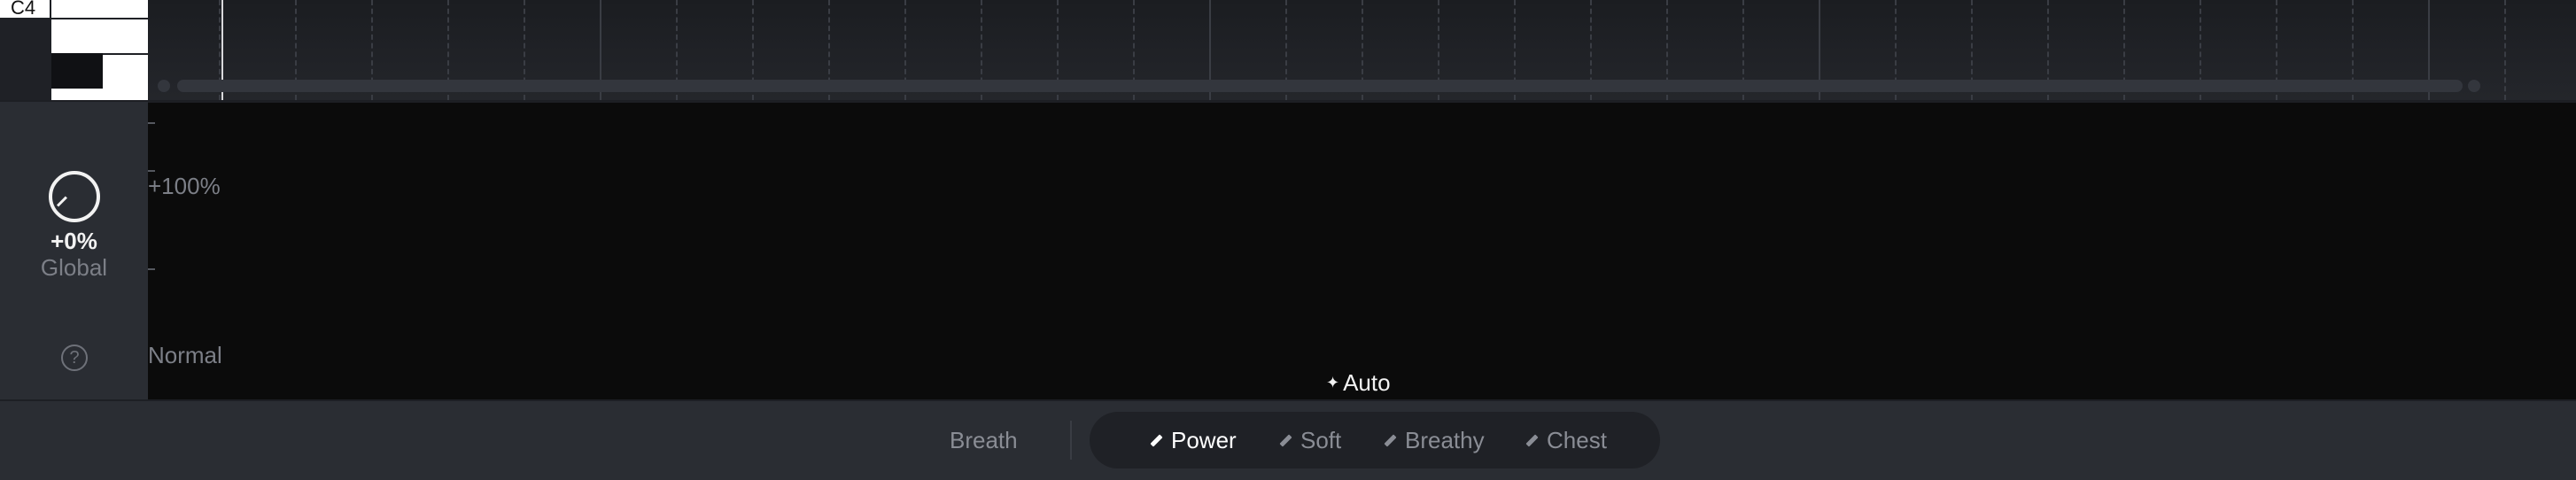 The height and width of the screenshot is (480, 2576). Describe the element at coordinates (1320, 86) in the screenshot. I see `horizontal-scrollbar` at that location.